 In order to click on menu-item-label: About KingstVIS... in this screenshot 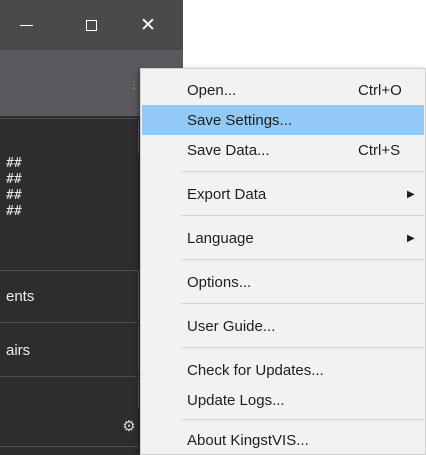, I will do `click(248, 440)`.